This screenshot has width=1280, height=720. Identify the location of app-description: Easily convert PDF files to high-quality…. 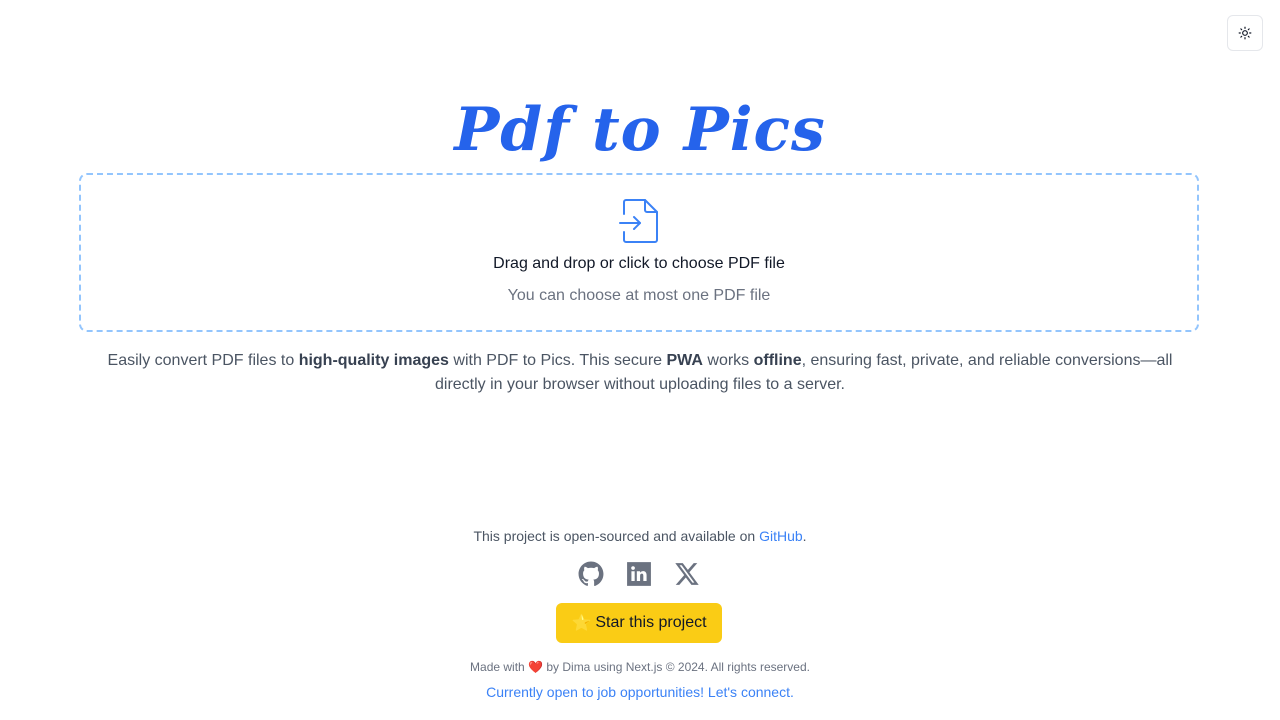
(640, 373).